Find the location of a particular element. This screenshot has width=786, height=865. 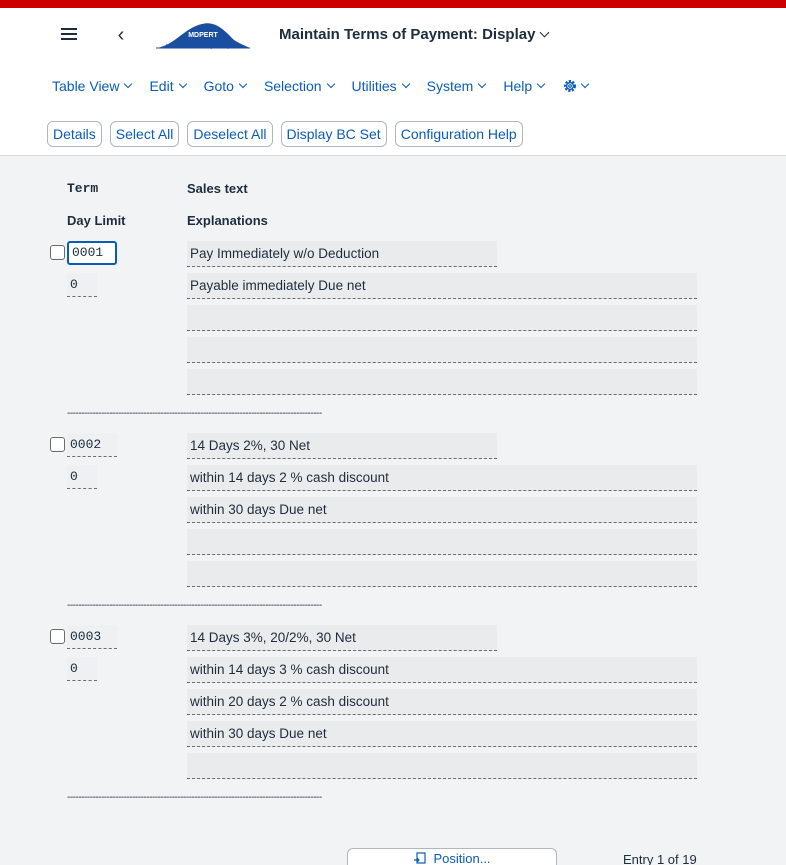

select-all-button: Select All is located at coordinates (144, 134).